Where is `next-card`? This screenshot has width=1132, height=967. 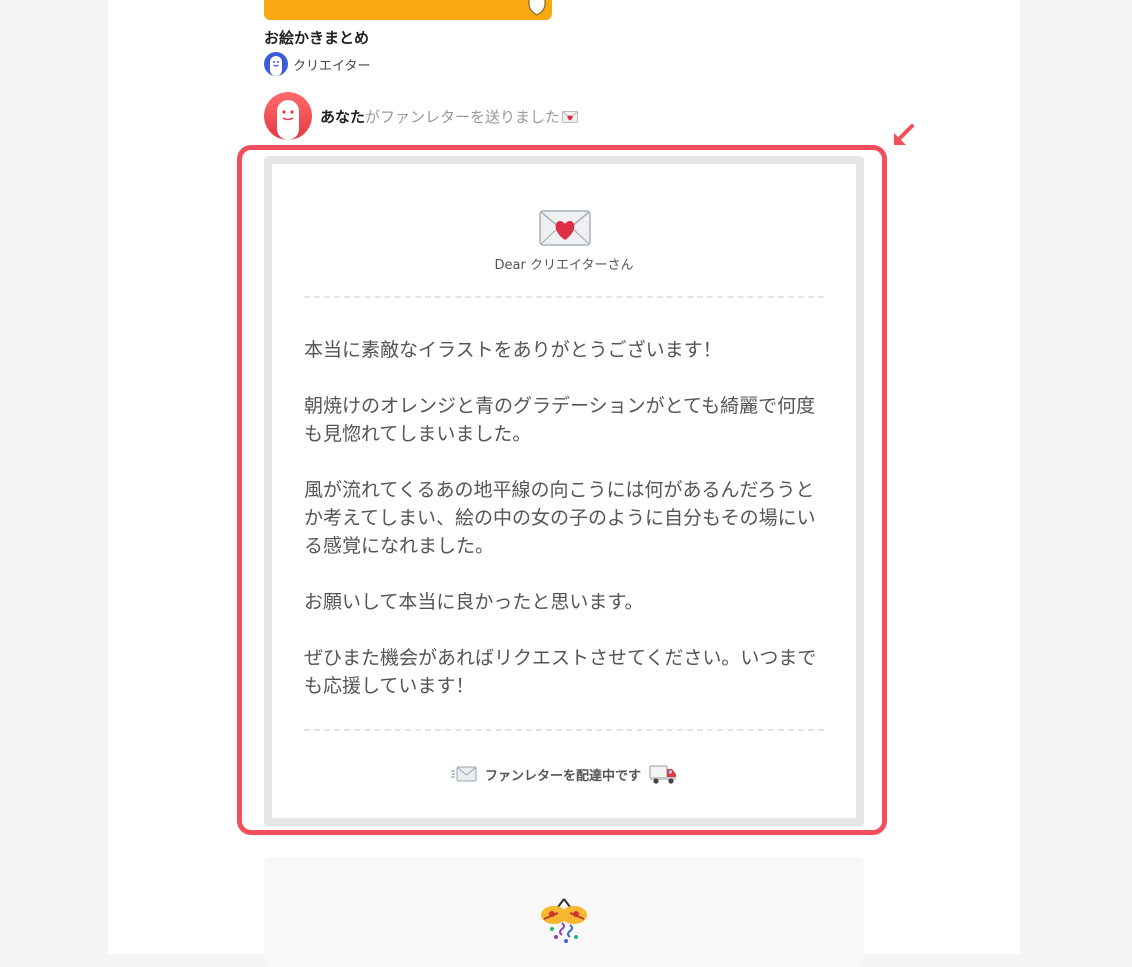
next-card is located at coordinates (564, 912).